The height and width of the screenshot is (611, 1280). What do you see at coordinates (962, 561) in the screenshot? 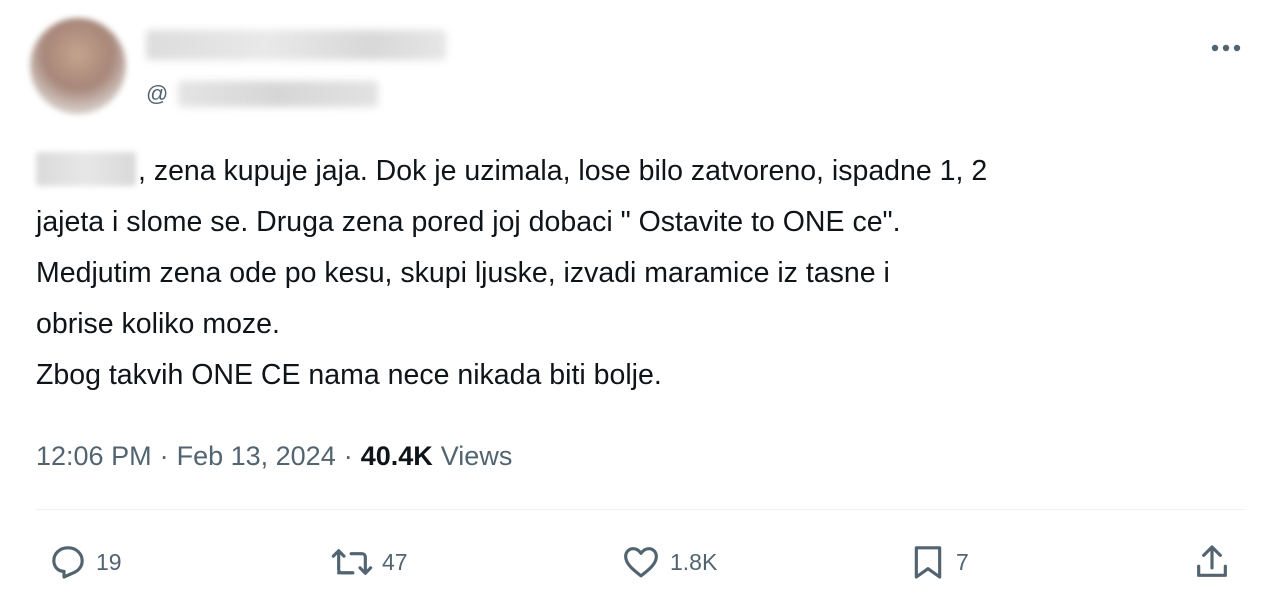
I see `bookmark-count: 7` at bounding box center [962, 561].